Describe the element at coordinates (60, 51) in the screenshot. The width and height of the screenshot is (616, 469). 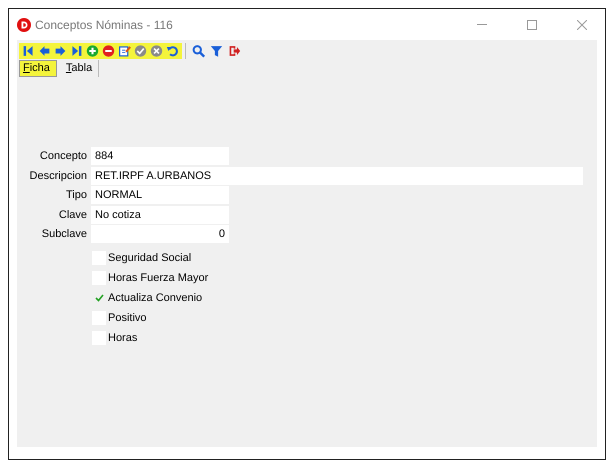
I see `next-arrow-icon` at that location.